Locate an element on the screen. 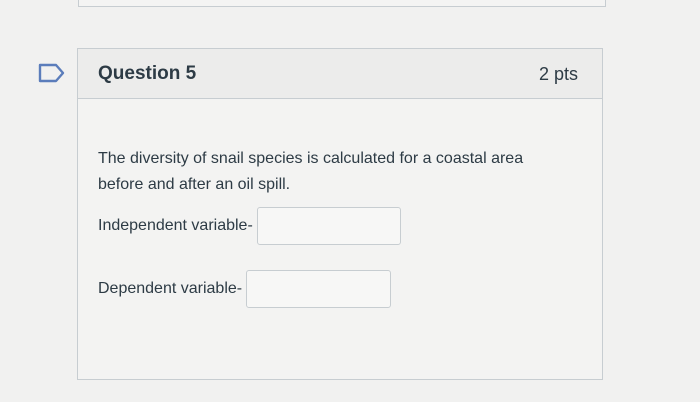  question-points: 2 pts is located at coordinates (558, 74).